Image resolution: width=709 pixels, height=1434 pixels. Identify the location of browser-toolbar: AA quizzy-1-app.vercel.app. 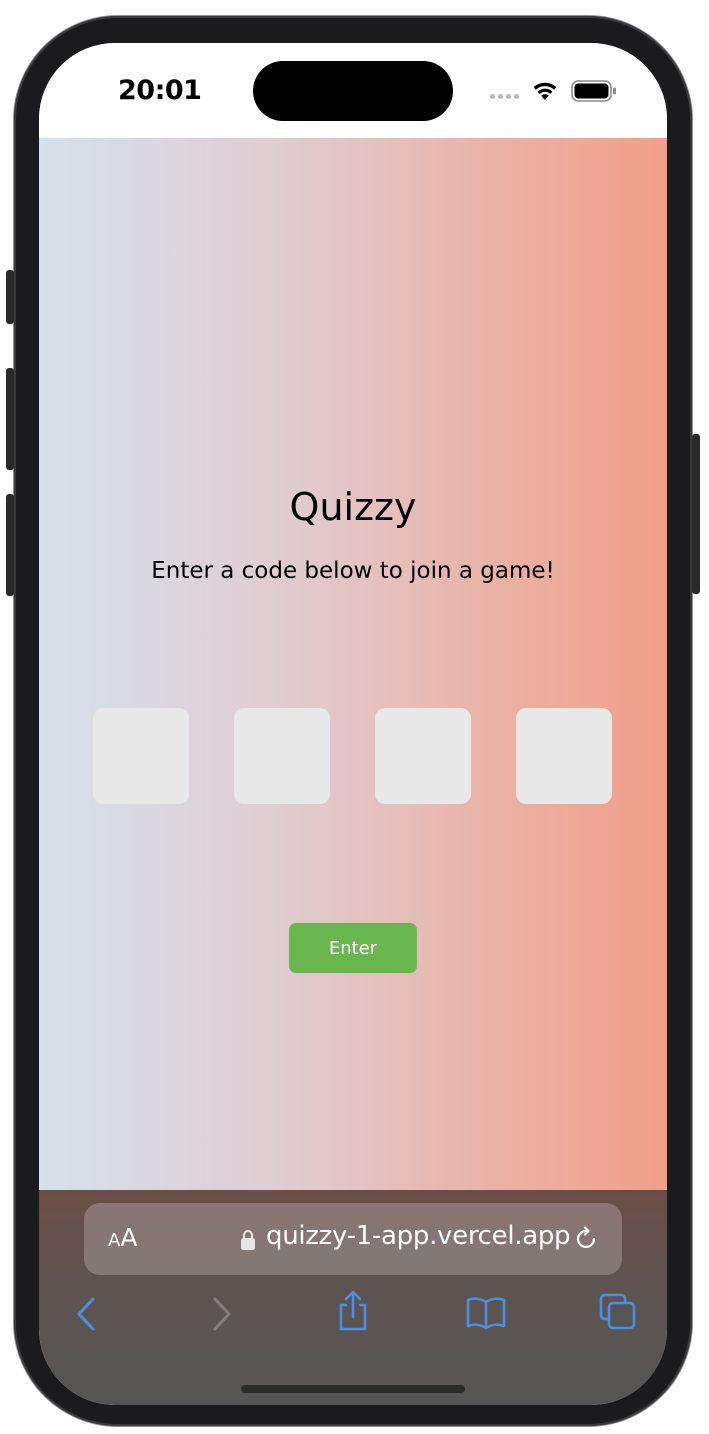
(353, 1297).